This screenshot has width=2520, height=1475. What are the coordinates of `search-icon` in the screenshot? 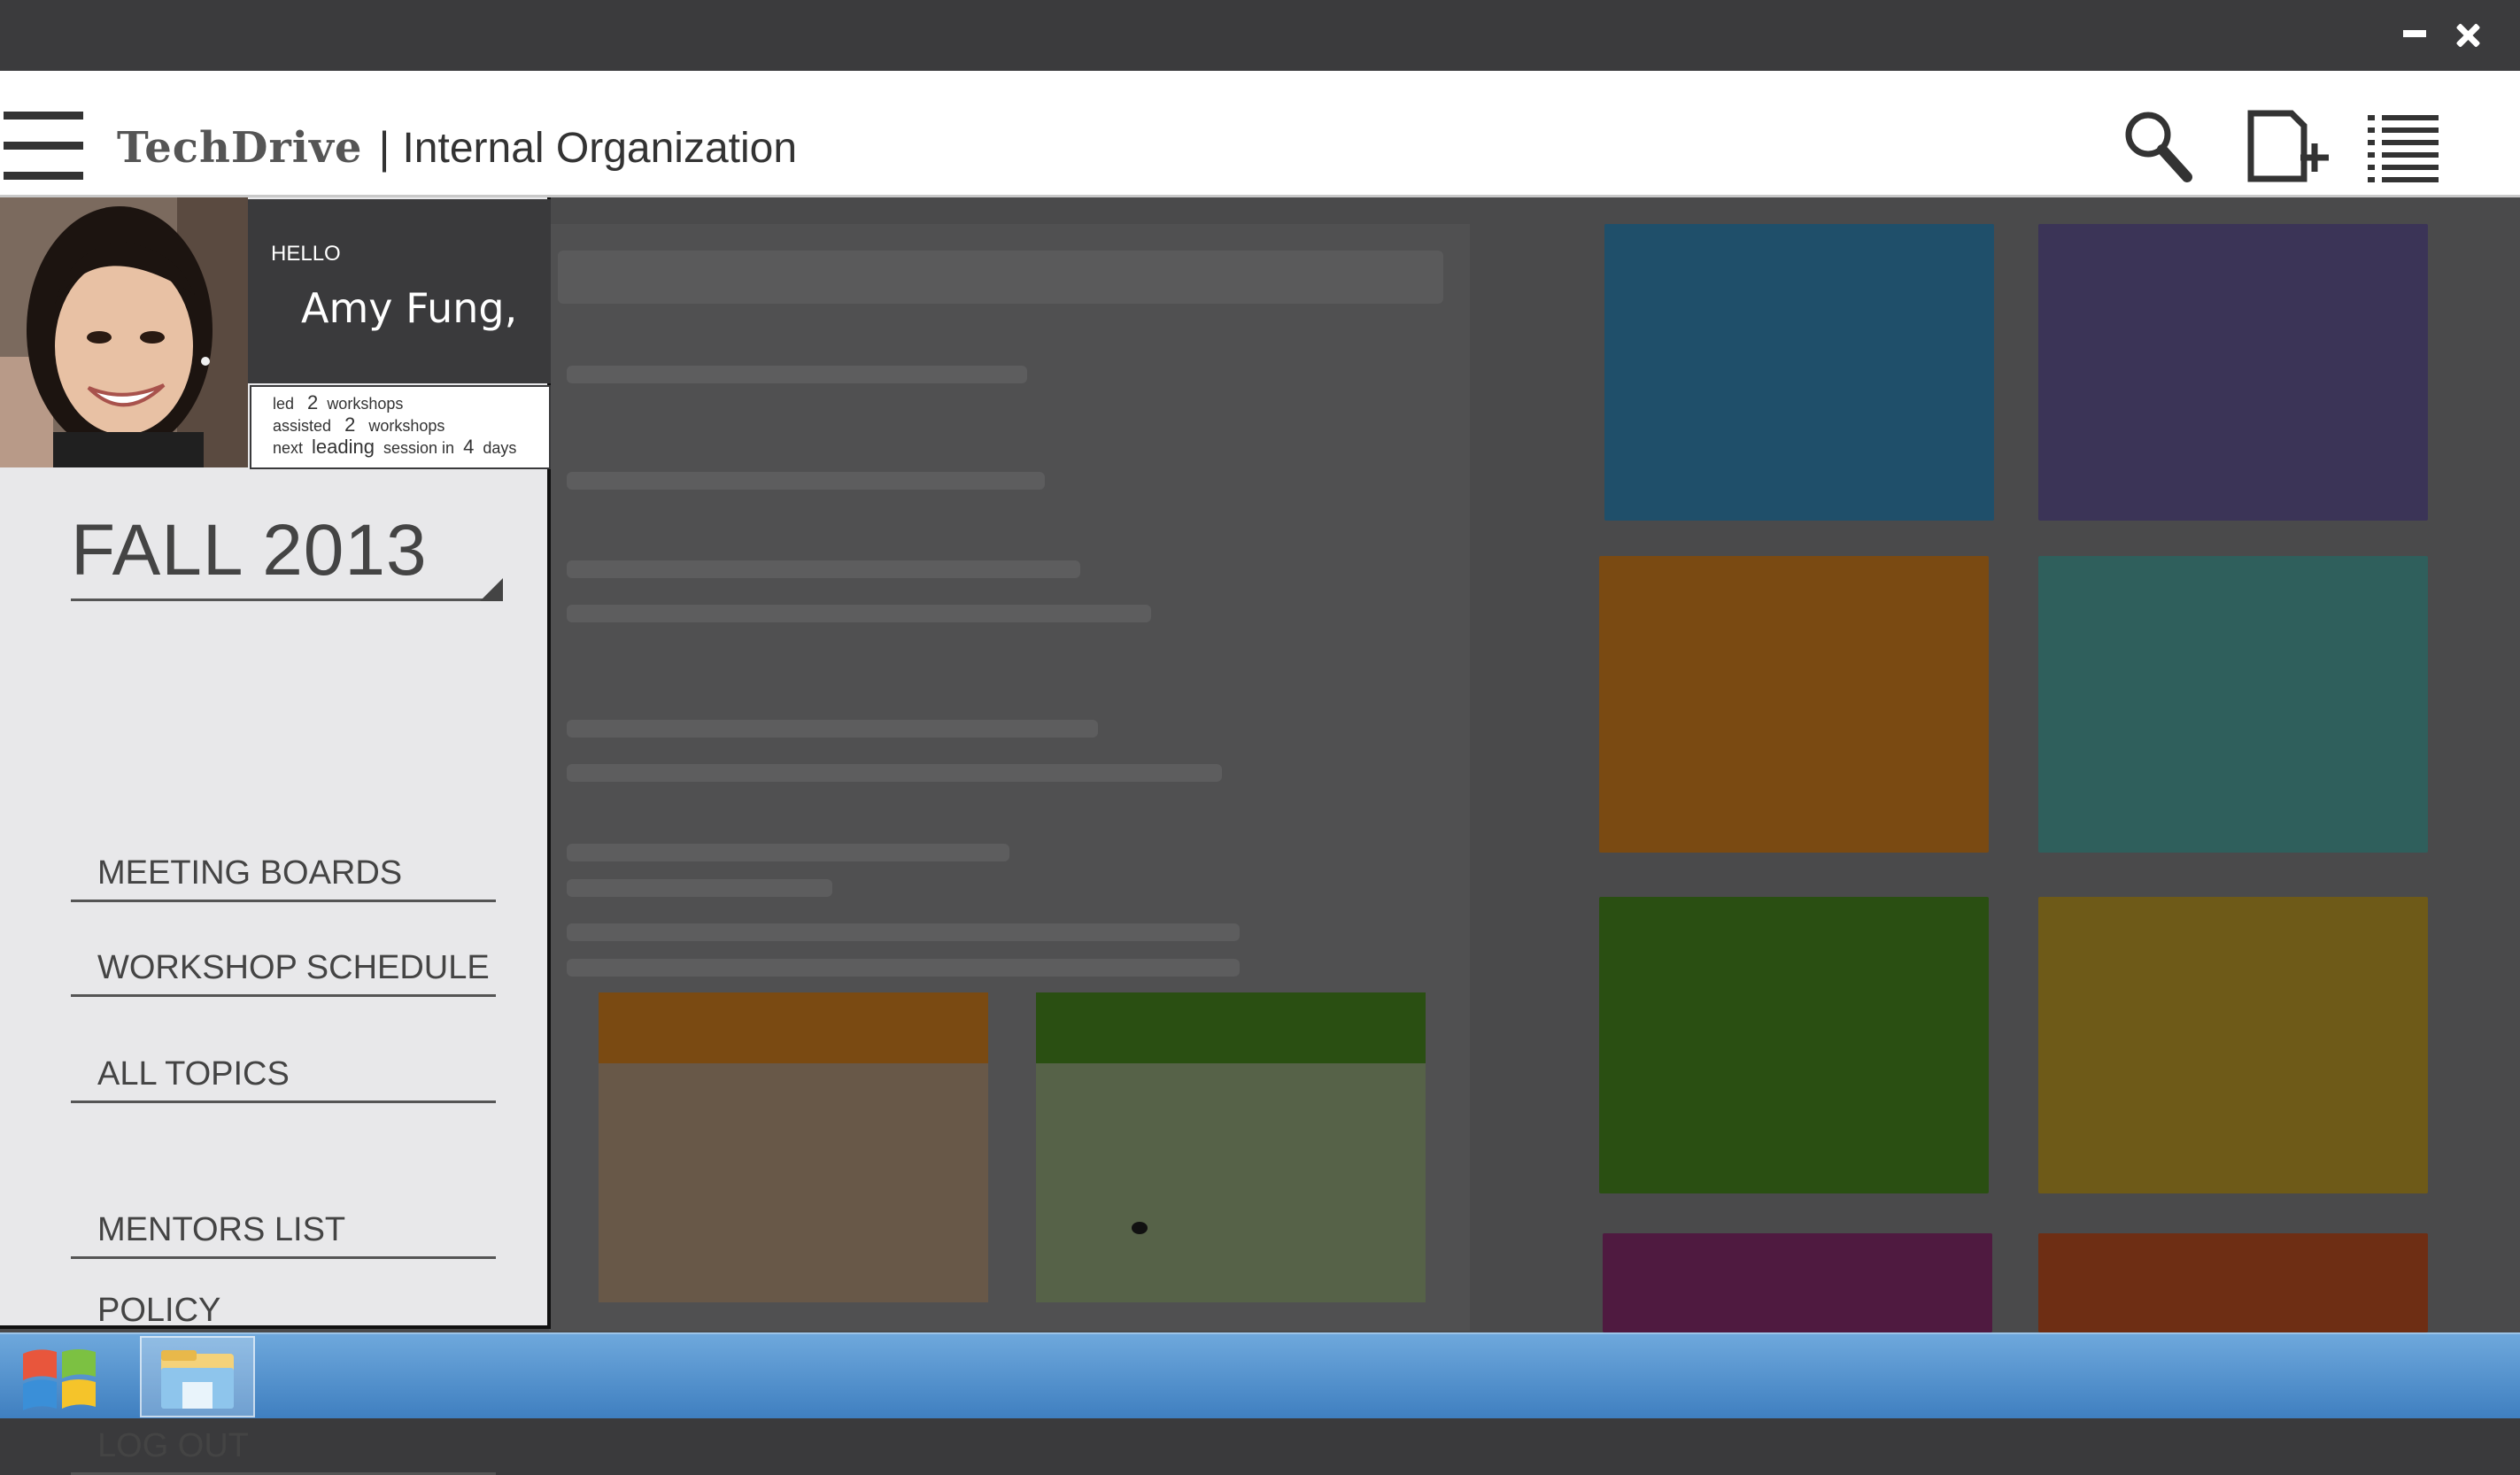 It's located at (2157, 146).